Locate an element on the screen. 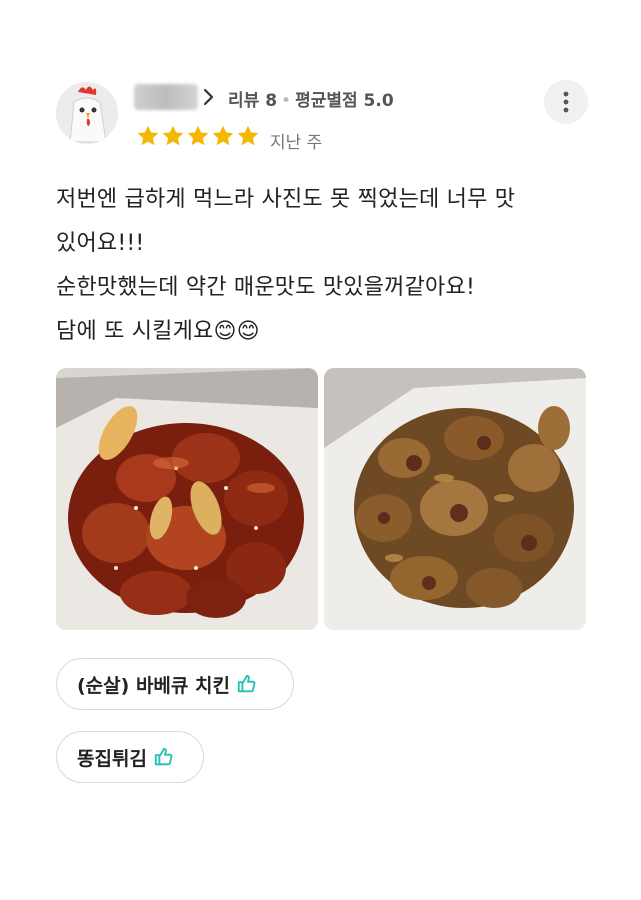  review-line: 순한맛했는데 약간 매운맛도 맛있을꺼같아요! is located at coordinates (265, 287).